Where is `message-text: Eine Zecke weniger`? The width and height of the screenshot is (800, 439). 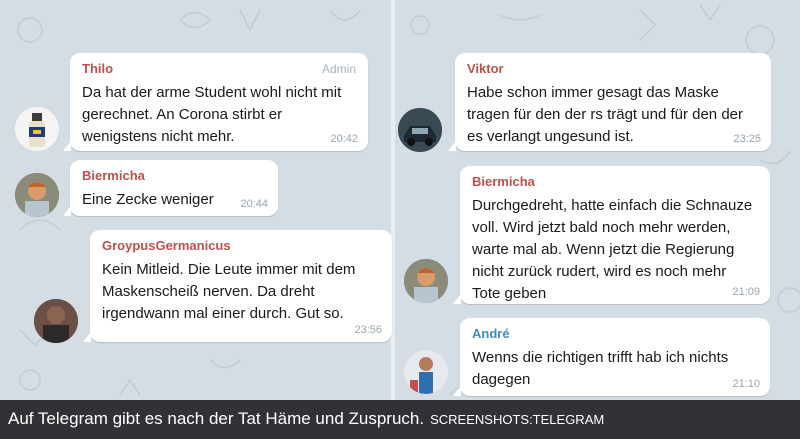 message-text: Eine Zecke weniger is located at coordinates (148, 199).